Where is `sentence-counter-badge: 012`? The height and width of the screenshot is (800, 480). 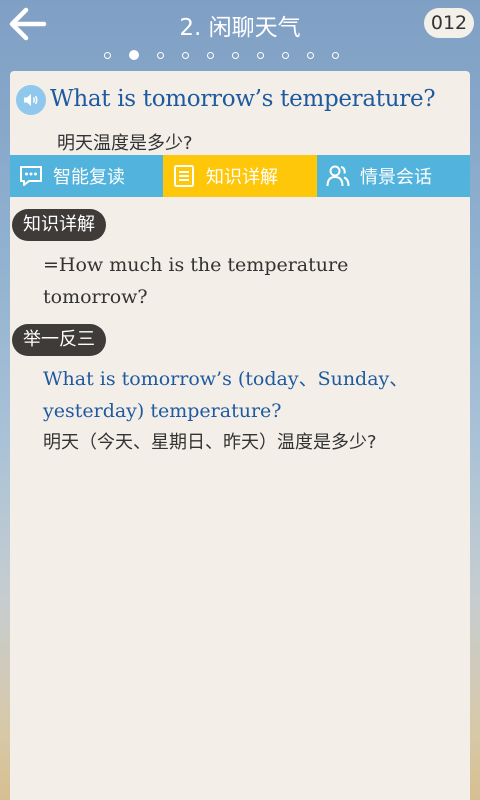
sentence-counter-badge: 012 is located at coordinates (449, 23).